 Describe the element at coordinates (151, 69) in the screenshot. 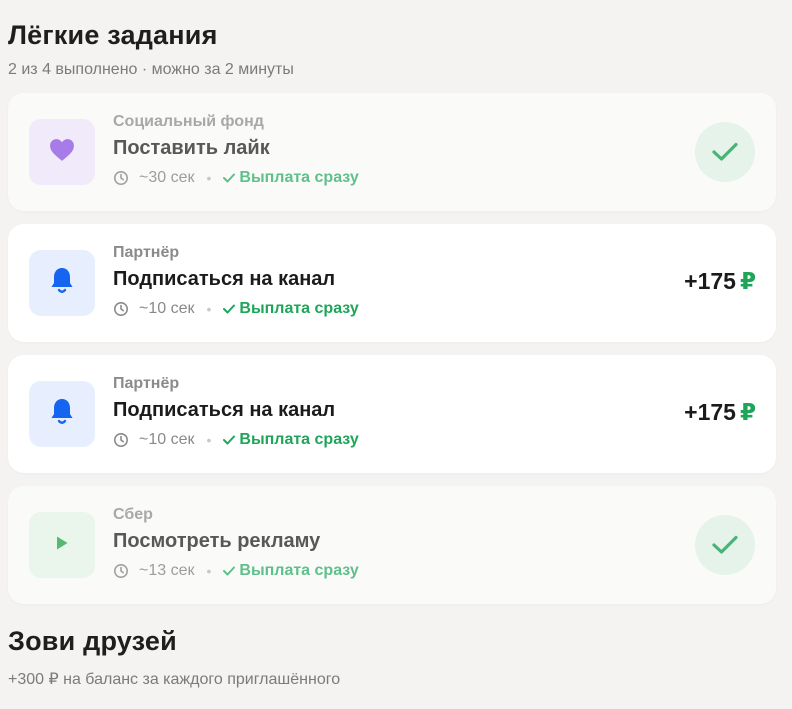

I see `section-subtitle: 2 из 4 выполнено · можно за 2 минуты` at that location.